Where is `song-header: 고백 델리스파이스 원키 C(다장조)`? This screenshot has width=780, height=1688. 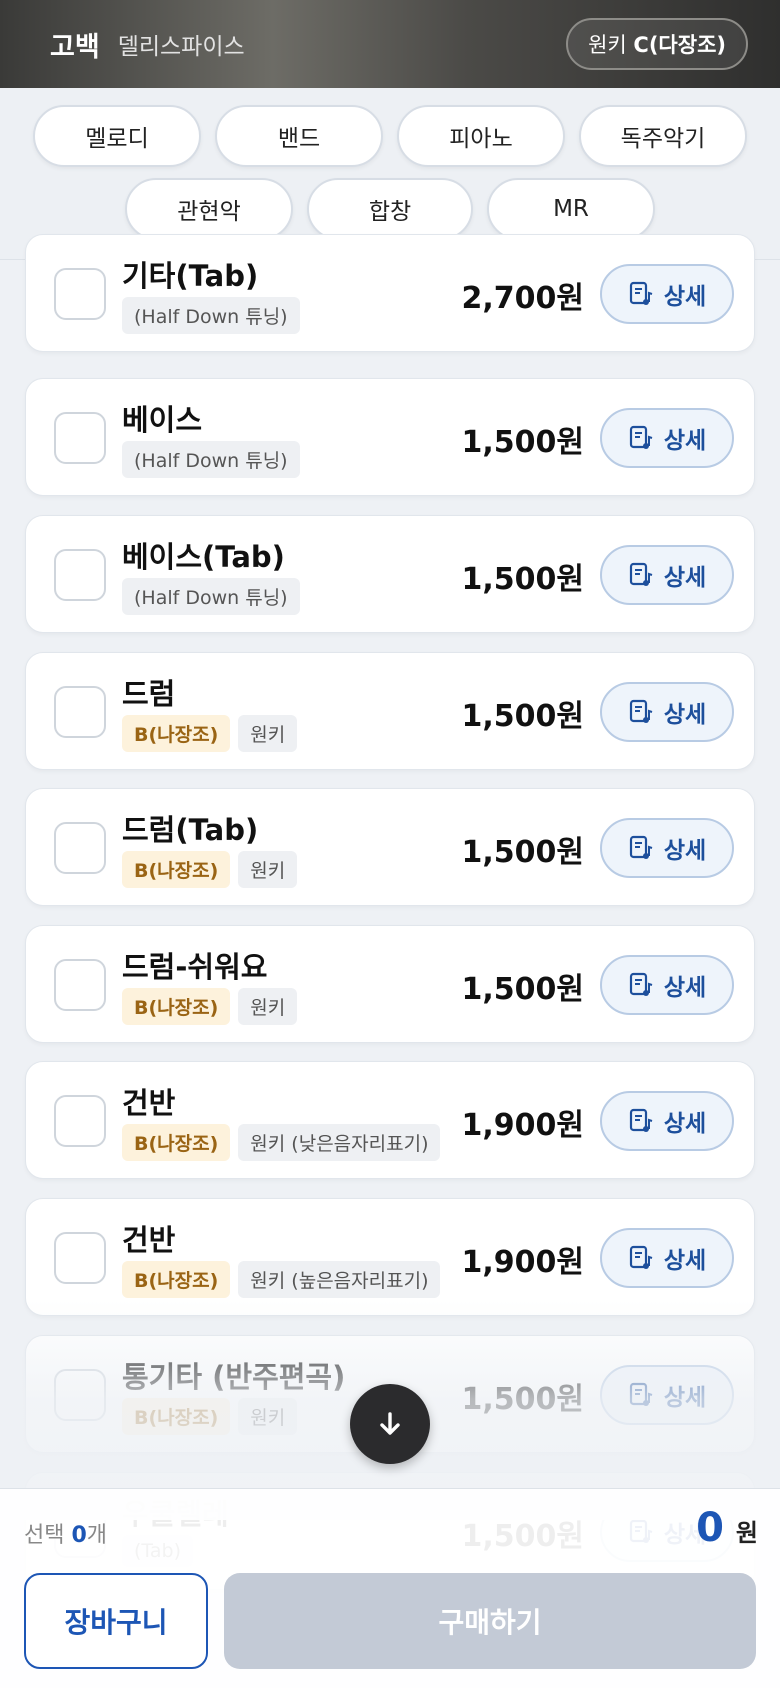
song-header: 고백 델리스파이스 원키 C(다장조) is located at coordinates (390, 44).